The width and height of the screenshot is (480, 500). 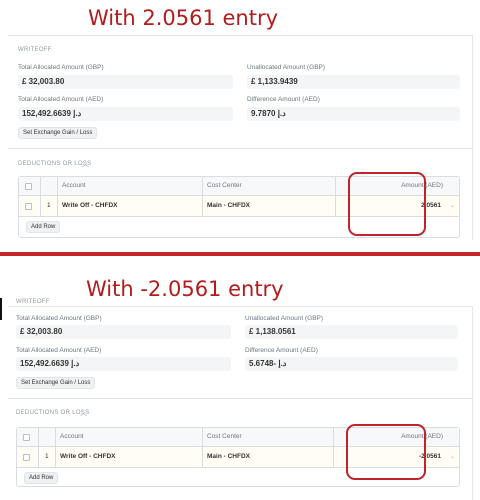 I want to click on difference-aed-field: 5.6748- د.إ, so click(x=351, y=364).